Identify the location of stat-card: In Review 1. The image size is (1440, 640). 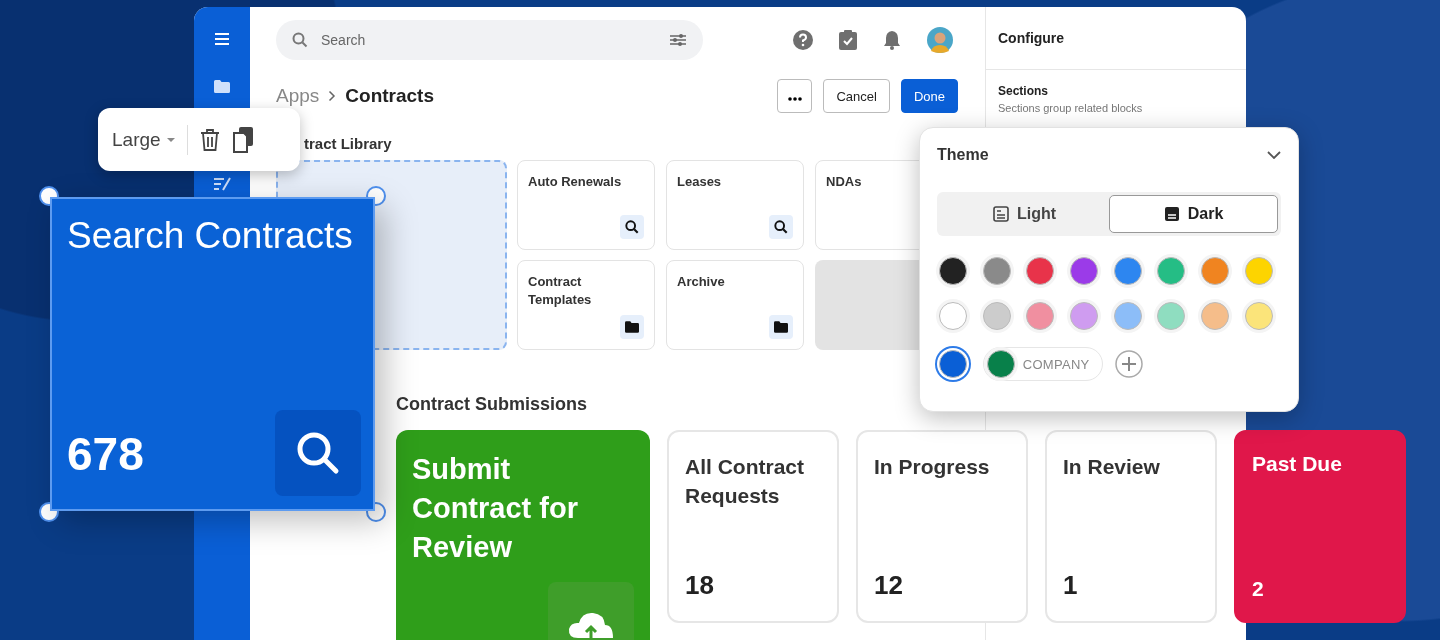
(1131, 526).